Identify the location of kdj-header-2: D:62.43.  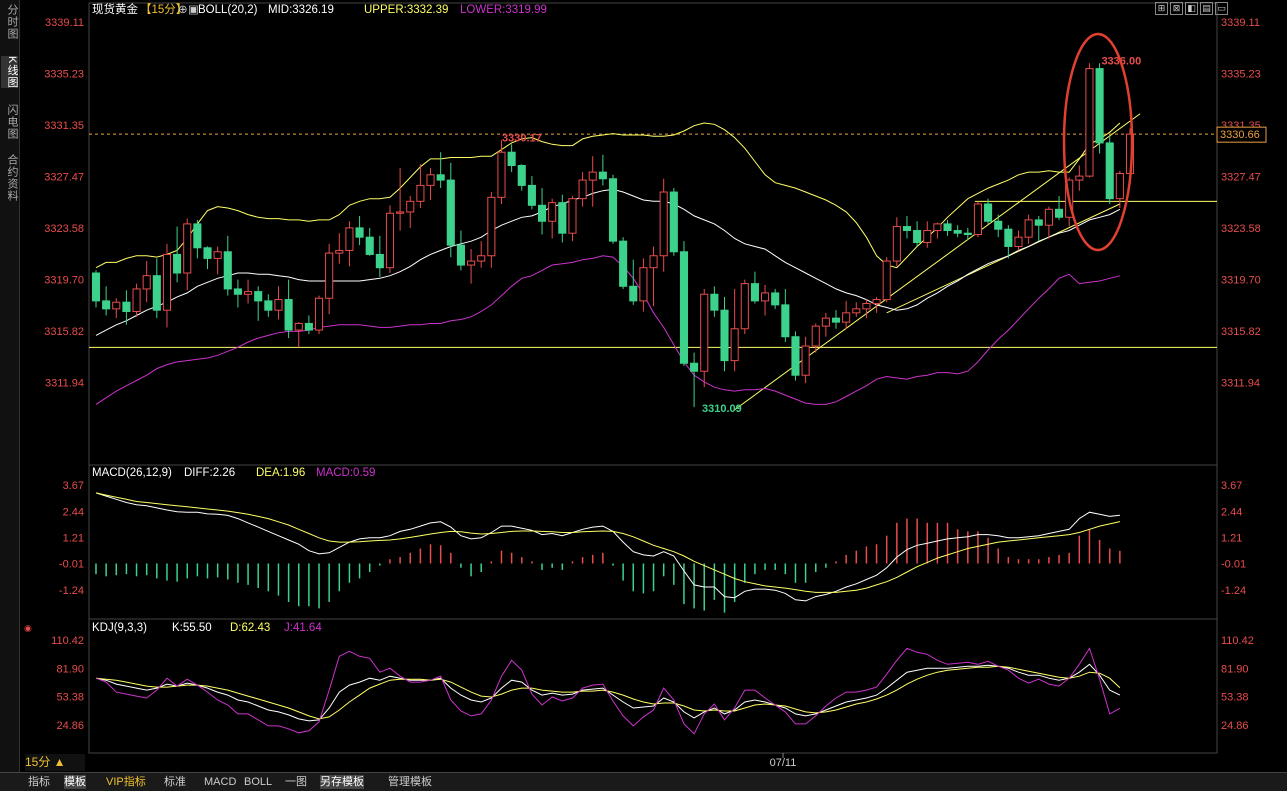
(250, 628).